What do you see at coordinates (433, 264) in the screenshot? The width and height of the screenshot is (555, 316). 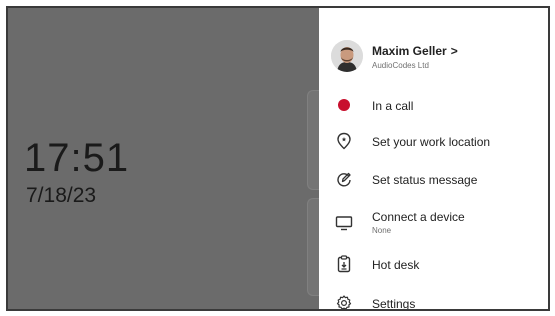 I see `menu-item-hot-desk: Hot desk` at bounding box center [433, 264].